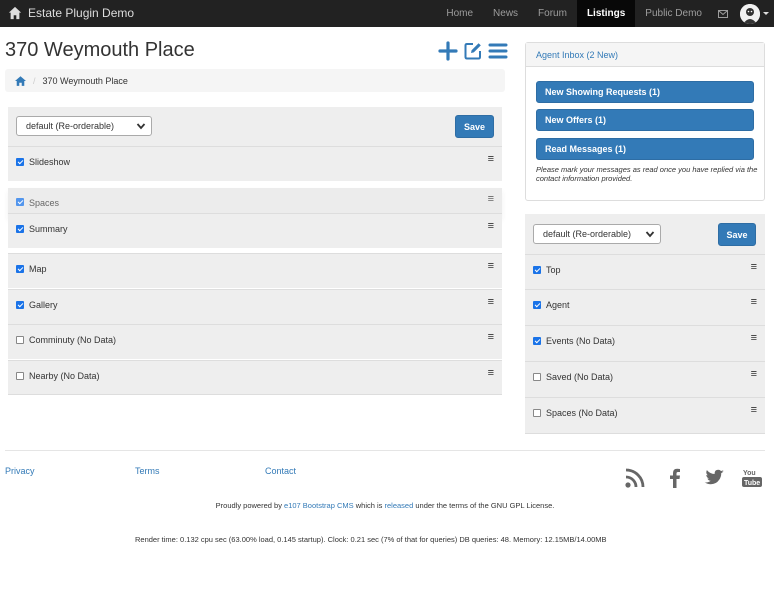  What do you see at coordinates (749, 473) in the screenshot?
I see `svg-text: You` at bounding box center [749, 473].